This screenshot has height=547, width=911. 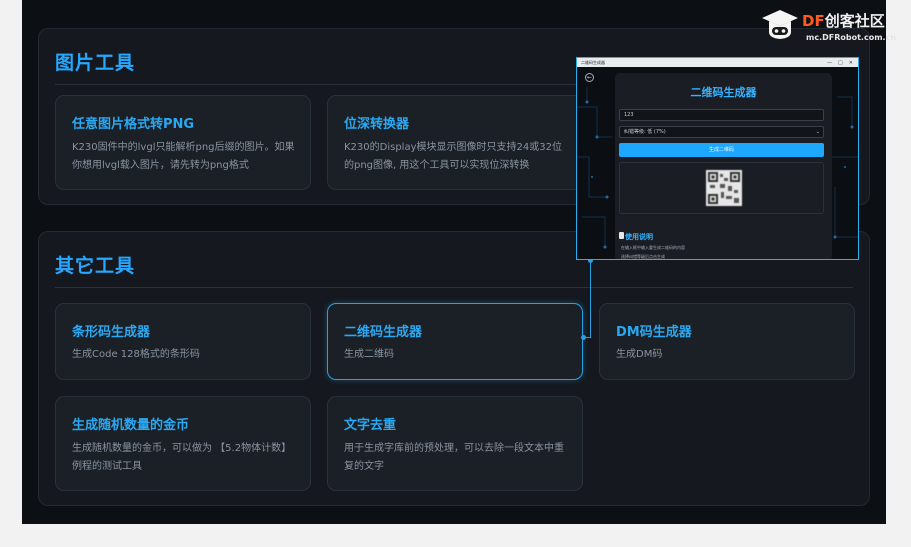 What do you see at coordinates (111, 332) in the screenshot?
I see `card-title: 条形码生成器` at bounding box center [111, 332].